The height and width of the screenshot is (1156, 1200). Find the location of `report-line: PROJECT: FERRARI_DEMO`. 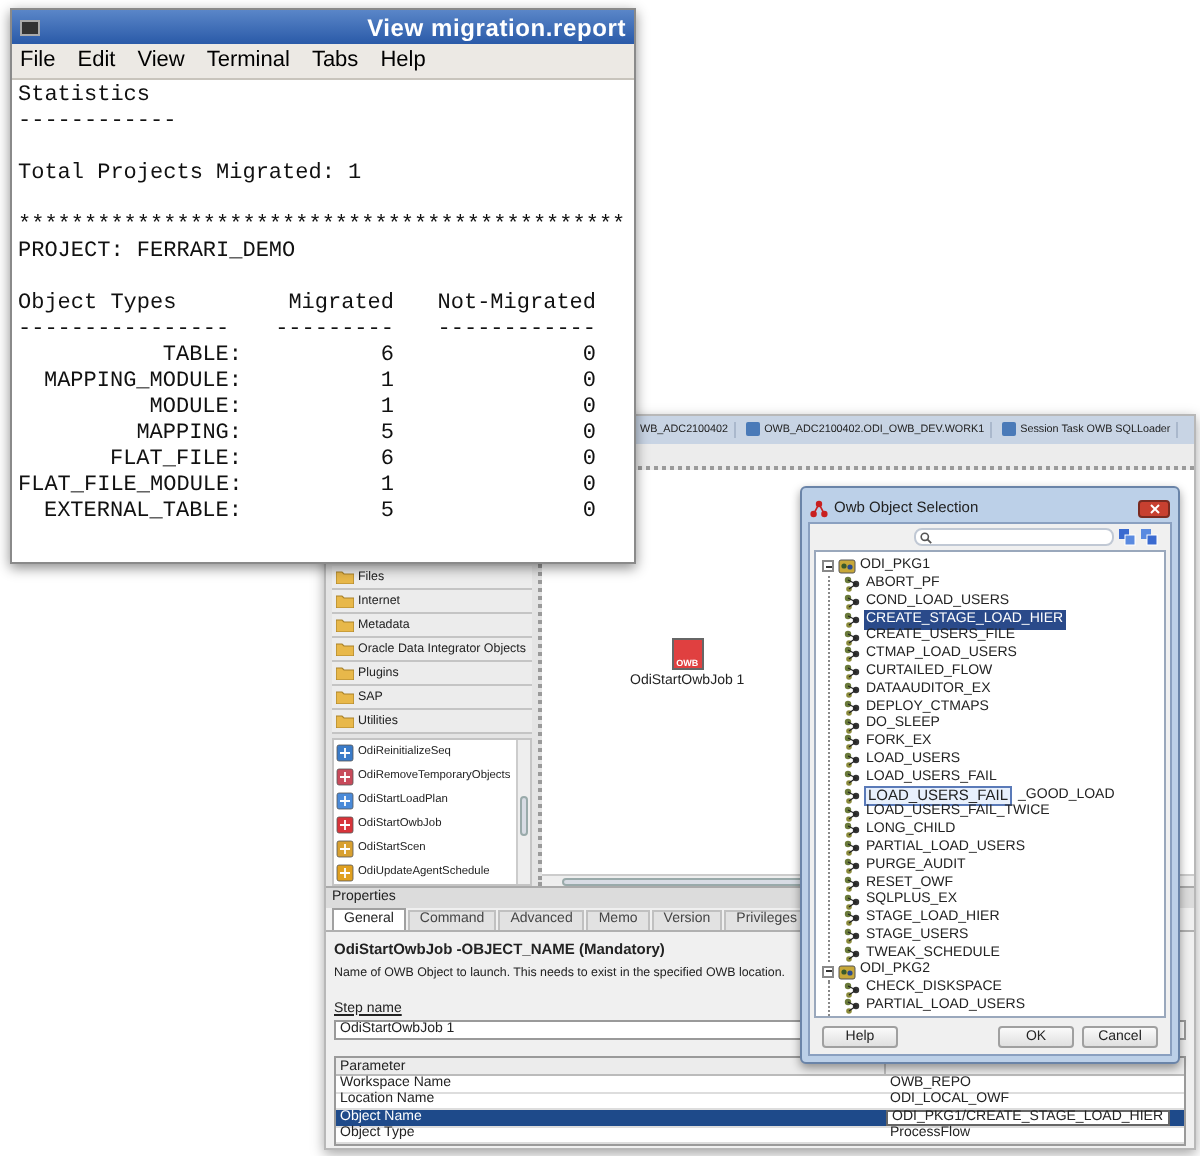

report-line: PROJECT: FERRARI_DEMO is located at coordinates (157, 253).